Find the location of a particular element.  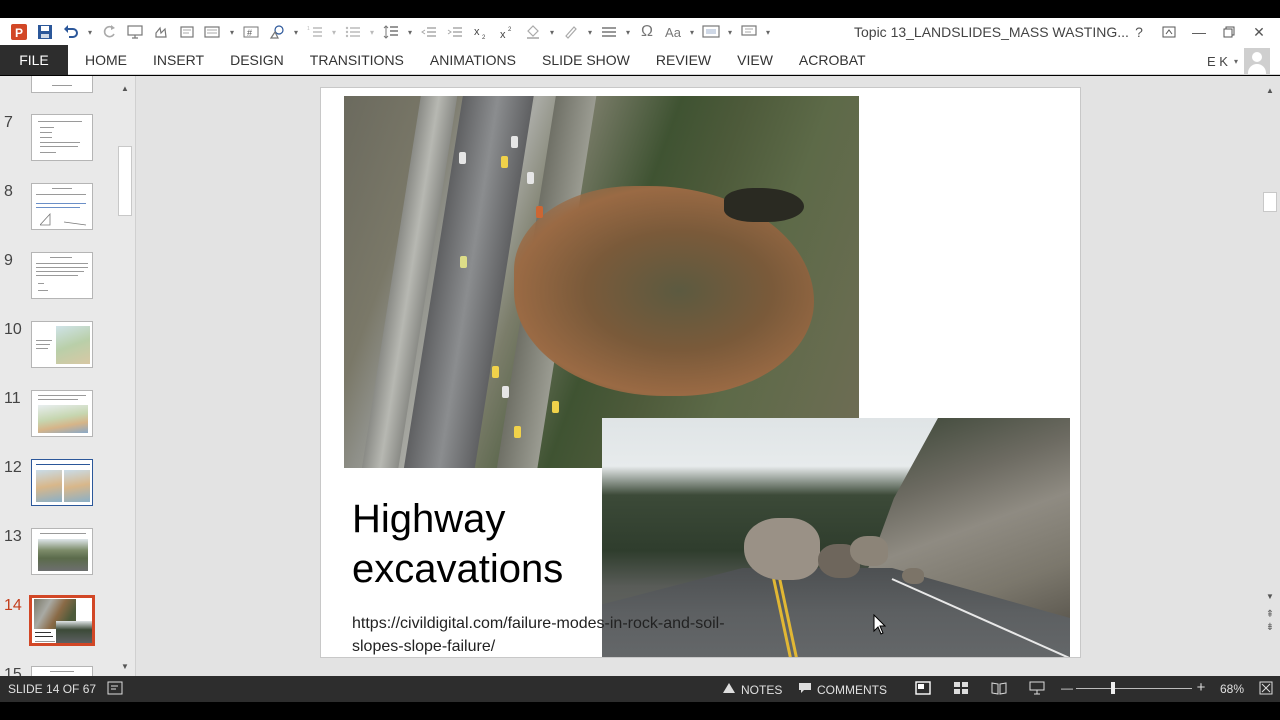

new-slide-icon is located at coordinates (187, 32).